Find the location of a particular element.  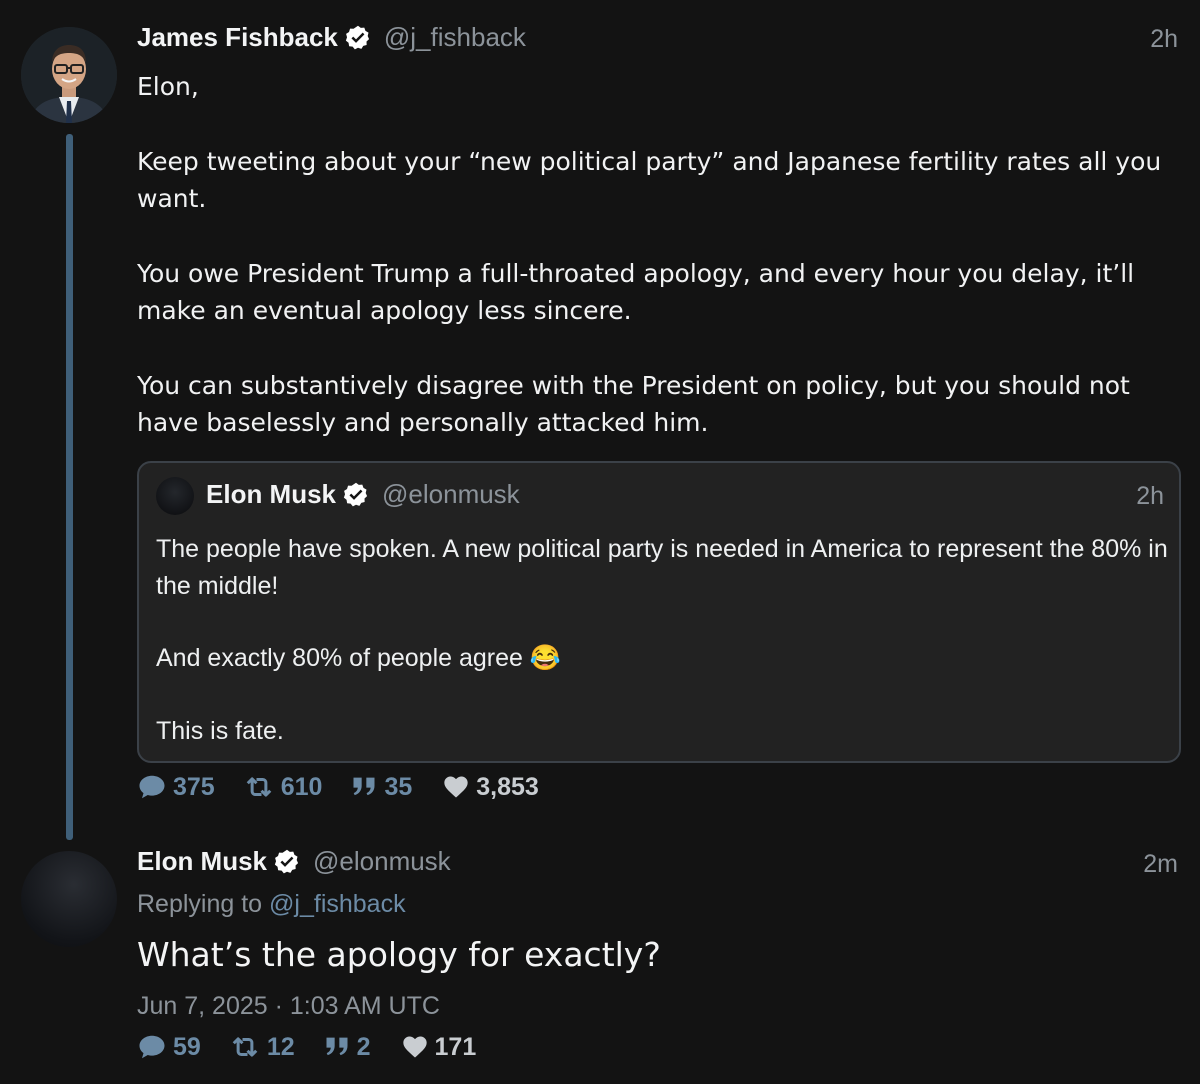

reply-count-value: 375 is located at coordinates (194, 786).